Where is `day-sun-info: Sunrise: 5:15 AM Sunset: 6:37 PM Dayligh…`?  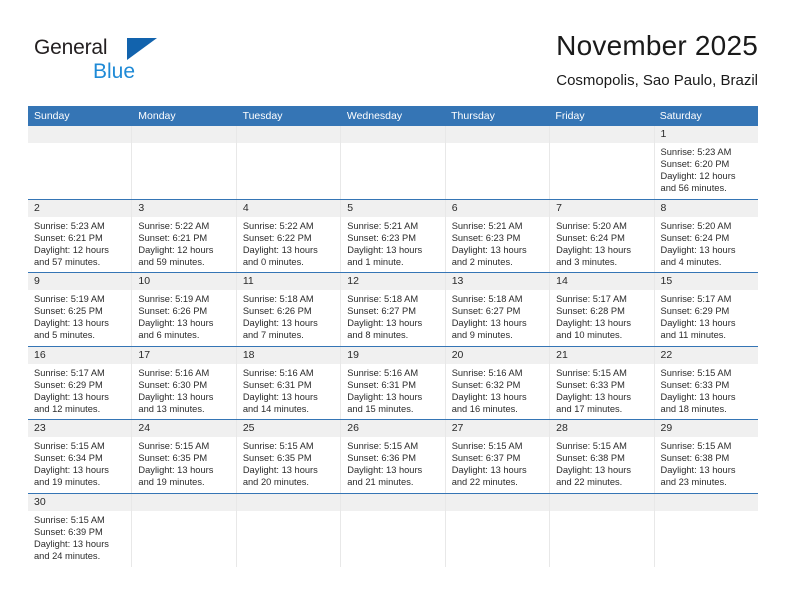
day-sun-info: Sunrise: 5:15 AM Sunset: 6:37 PM Dayligh… is located at coordinates (489, 464).